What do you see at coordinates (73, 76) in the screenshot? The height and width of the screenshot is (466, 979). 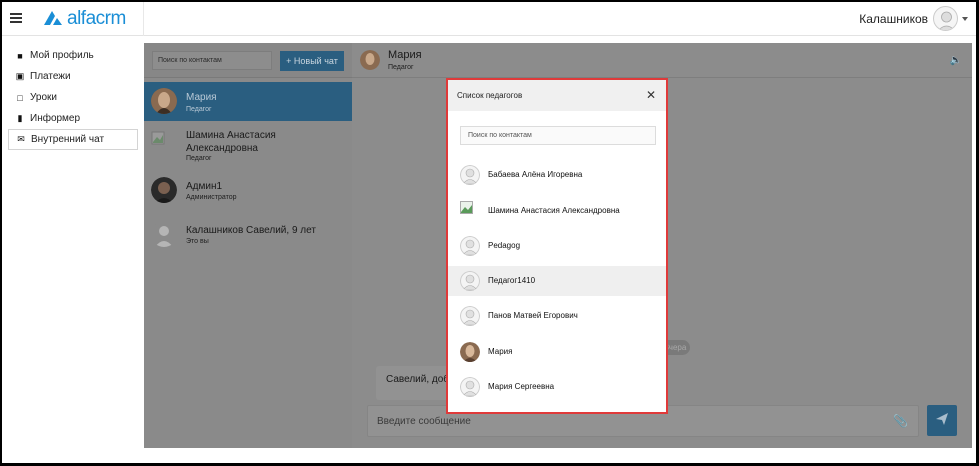 I see `sidebar-item-payments: ▣ Платежи` at bounding box center [73, 76].